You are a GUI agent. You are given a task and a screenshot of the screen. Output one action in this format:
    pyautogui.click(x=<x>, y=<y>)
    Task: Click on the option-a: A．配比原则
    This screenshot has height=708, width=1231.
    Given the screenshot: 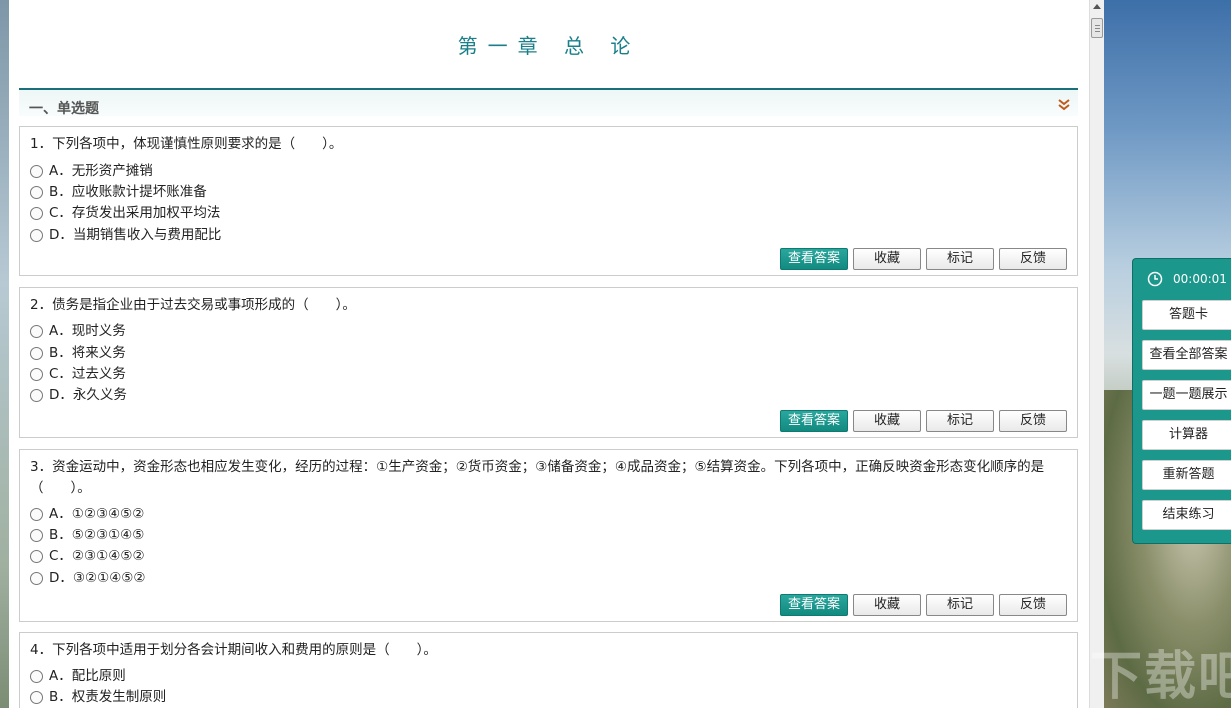 What is the action you would take?
    pyautogui.click(x=78, y=676)
    